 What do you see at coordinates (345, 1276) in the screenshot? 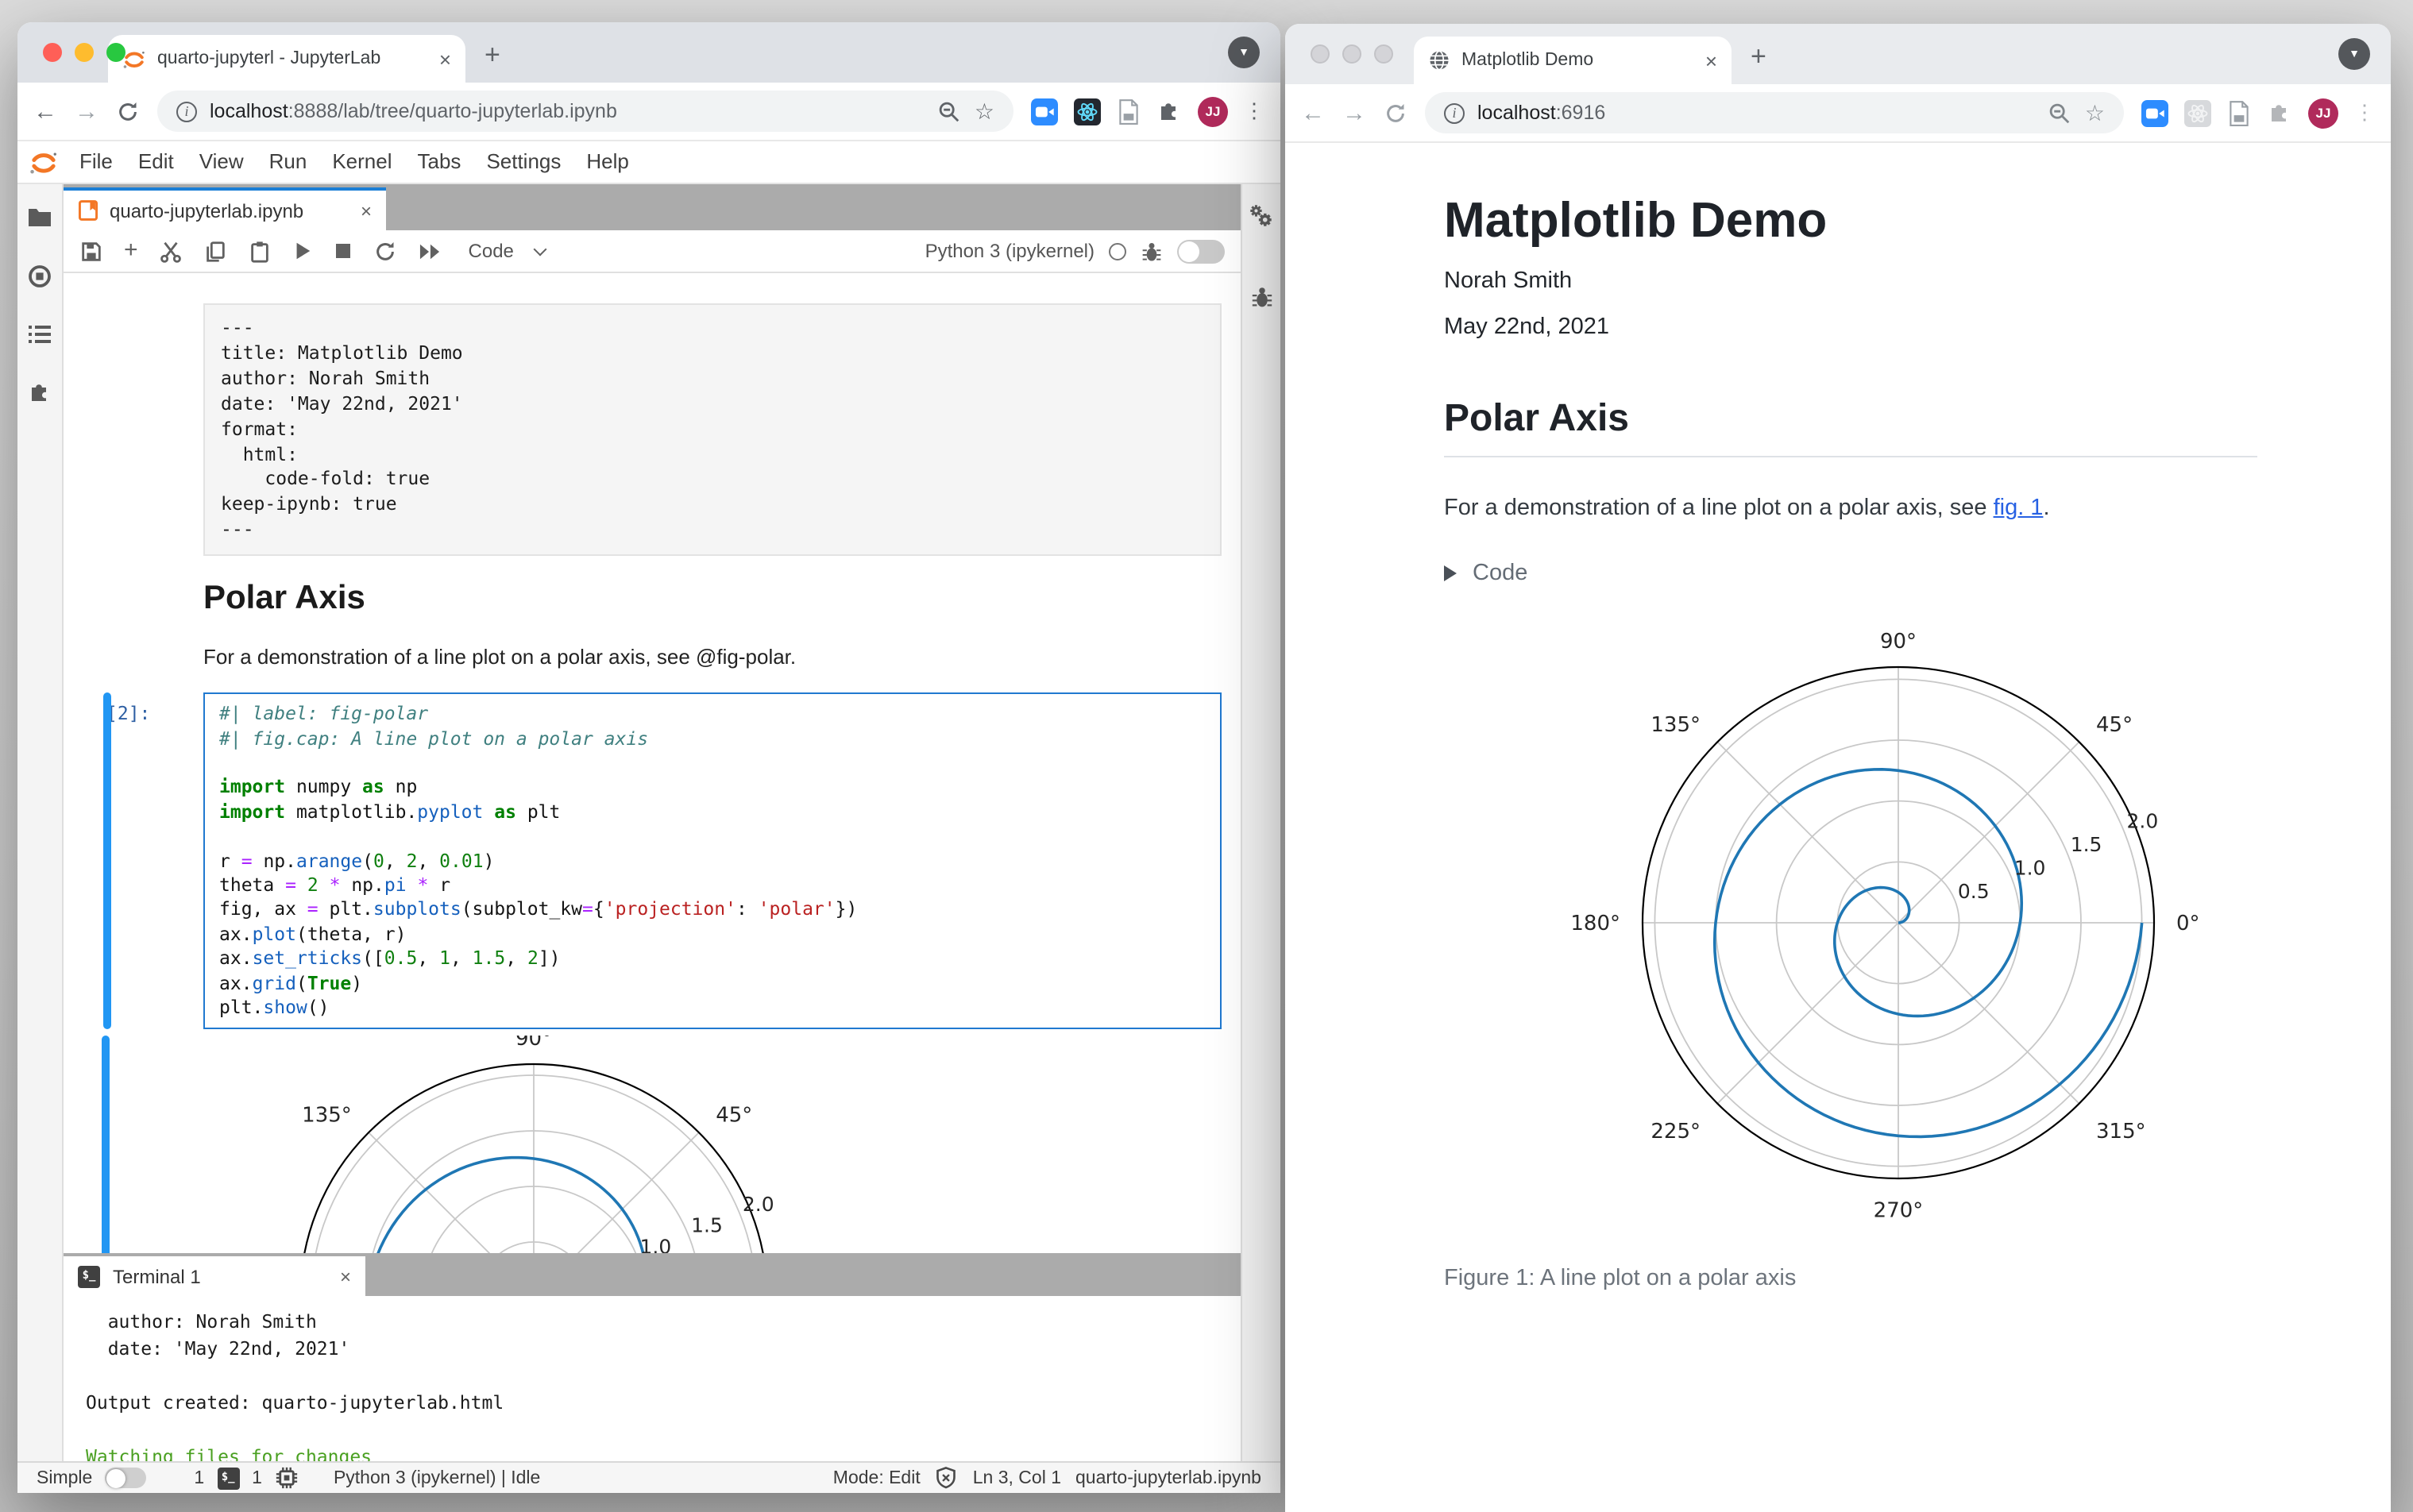
I see `close-terminal-tab-icon: ×` at bounding box center [345, 1276].